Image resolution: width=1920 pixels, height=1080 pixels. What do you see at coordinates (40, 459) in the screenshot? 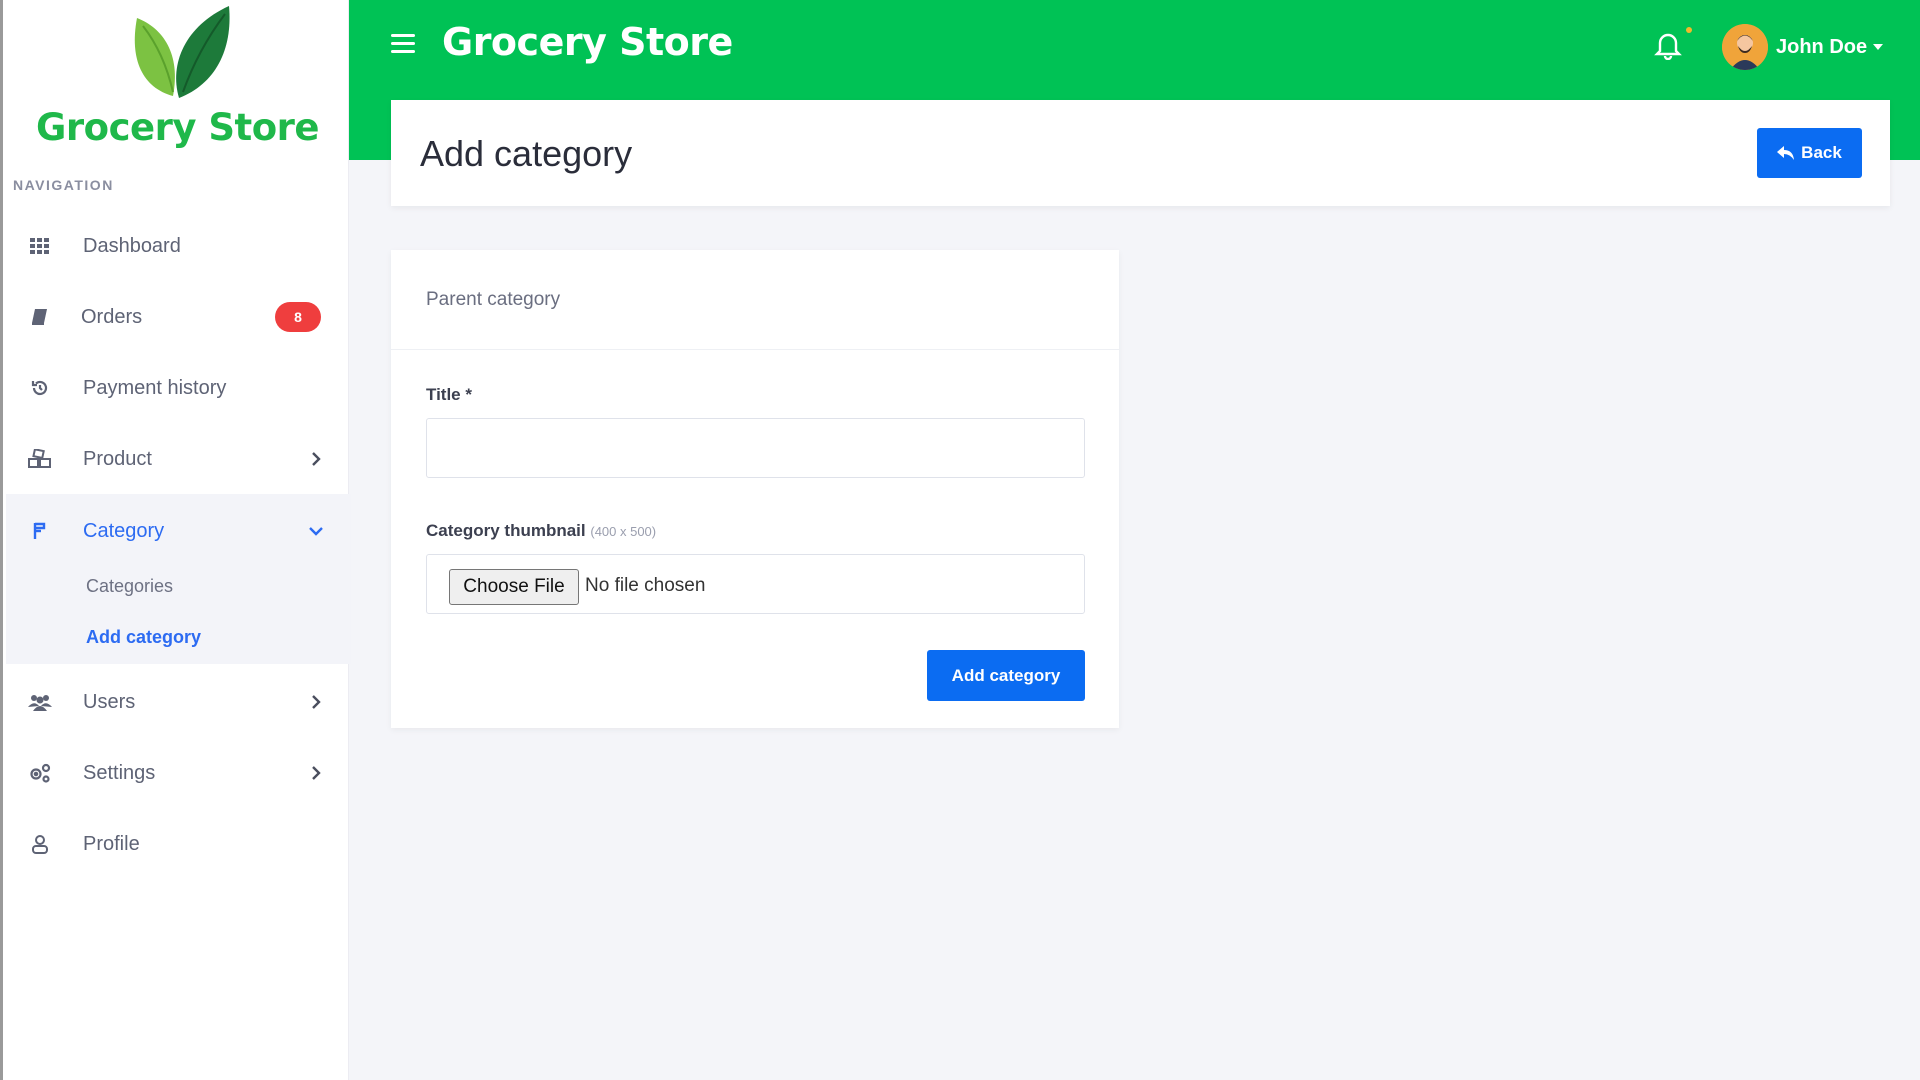
I see `boxes-icon` at bounding box center [40, 459].